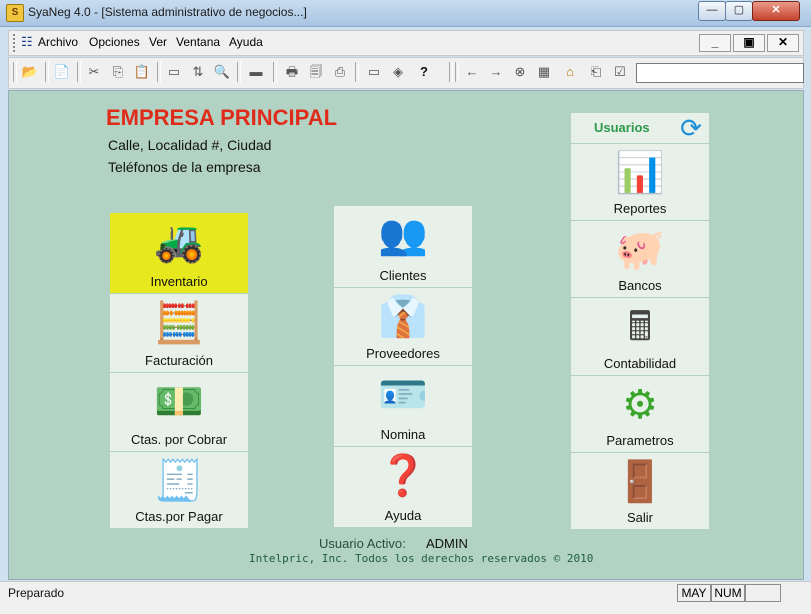 Image resolution: width=811 pixels, height=614 pixels. Describe the element at coordinates (749, 43) in the screenshot. I see `mdi-restore-button: ▣` at that location.